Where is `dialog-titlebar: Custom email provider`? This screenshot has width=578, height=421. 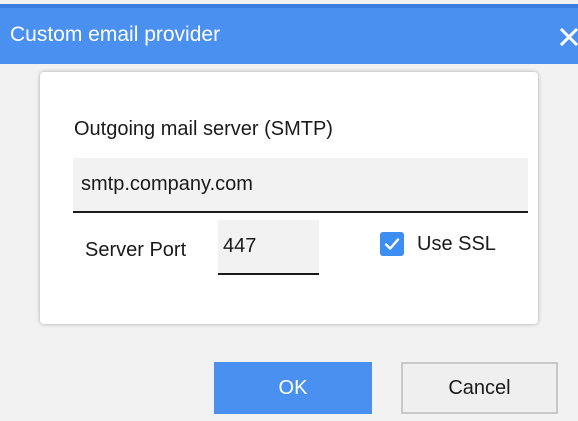 dialog-titlebar: Custom email provider is located at coordinates (289, 34).